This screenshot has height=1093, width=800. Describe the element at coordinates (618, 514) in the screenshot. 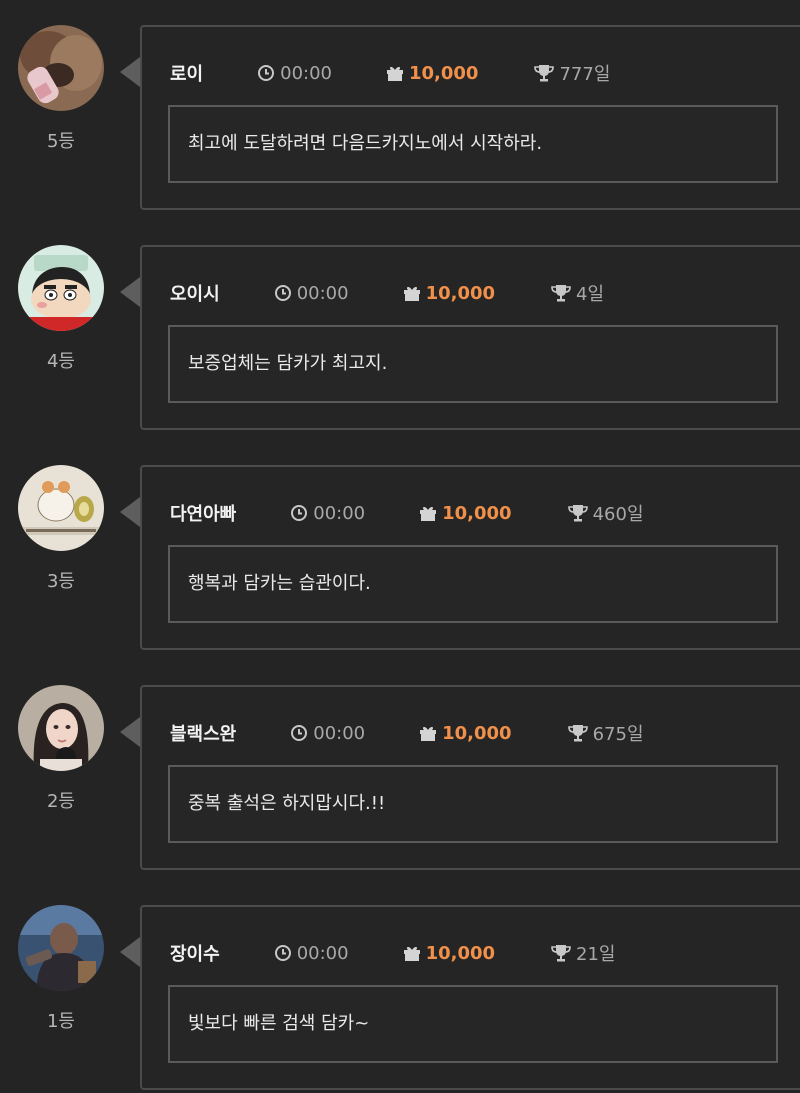

I see `streak-value: 460일` at that location.